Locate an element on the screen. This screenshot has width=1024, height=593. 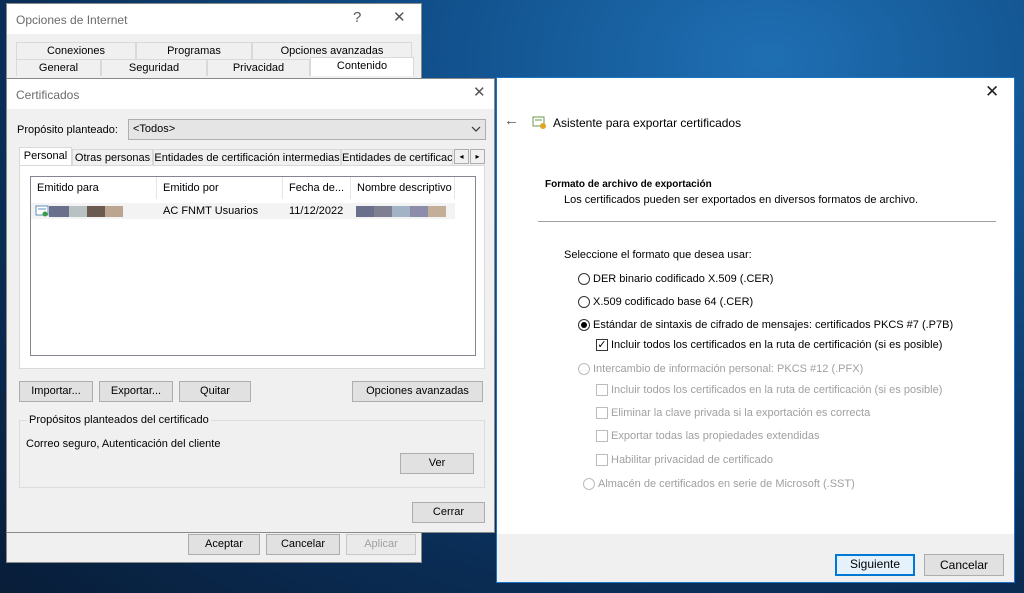
select-format-prompt: Seleccione el formato que desea usar: is located at coordinates (658, 255).